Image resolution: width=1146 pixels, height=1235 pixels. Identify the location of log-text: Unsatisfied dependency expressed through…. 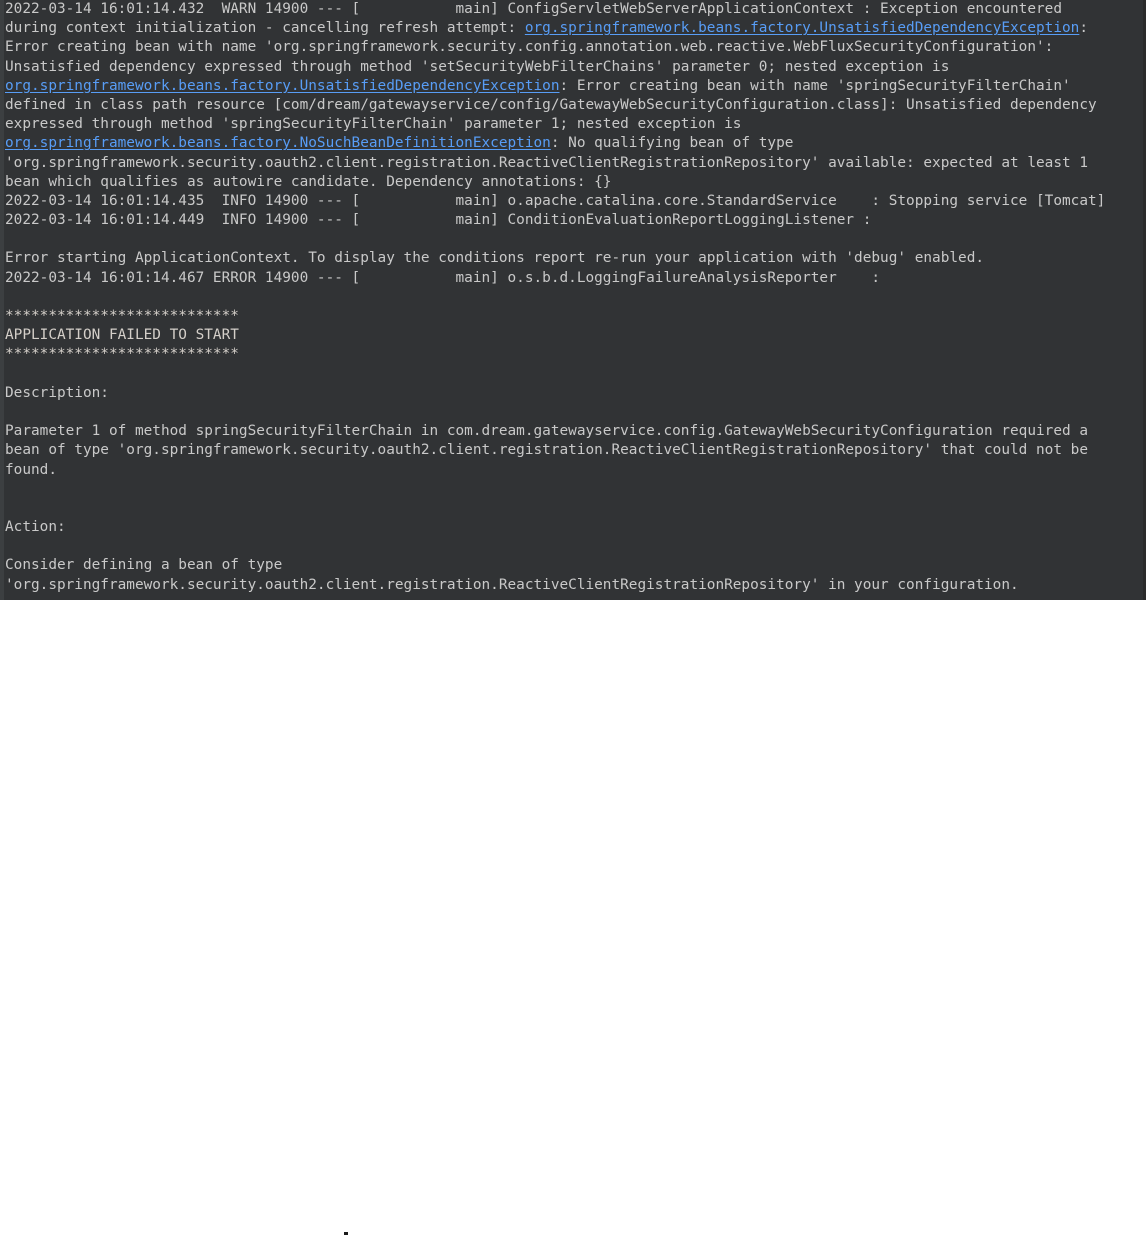
(477, 66).